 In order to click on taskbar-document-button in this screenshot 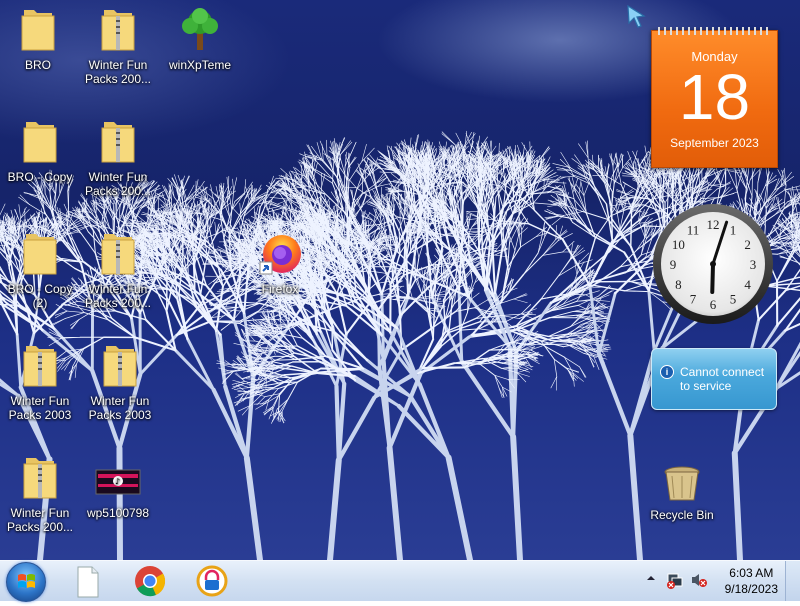, I will do `click(88, 581)`.